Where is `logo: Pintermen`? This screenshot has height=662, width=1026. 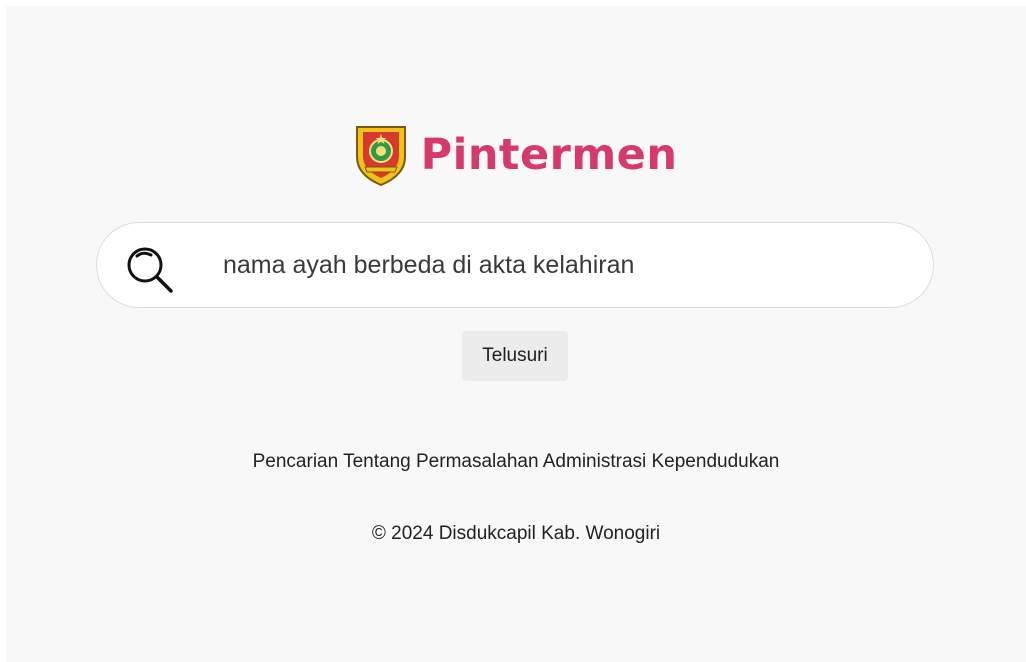
logo: Pintermen is located at coordinates (516, 155).